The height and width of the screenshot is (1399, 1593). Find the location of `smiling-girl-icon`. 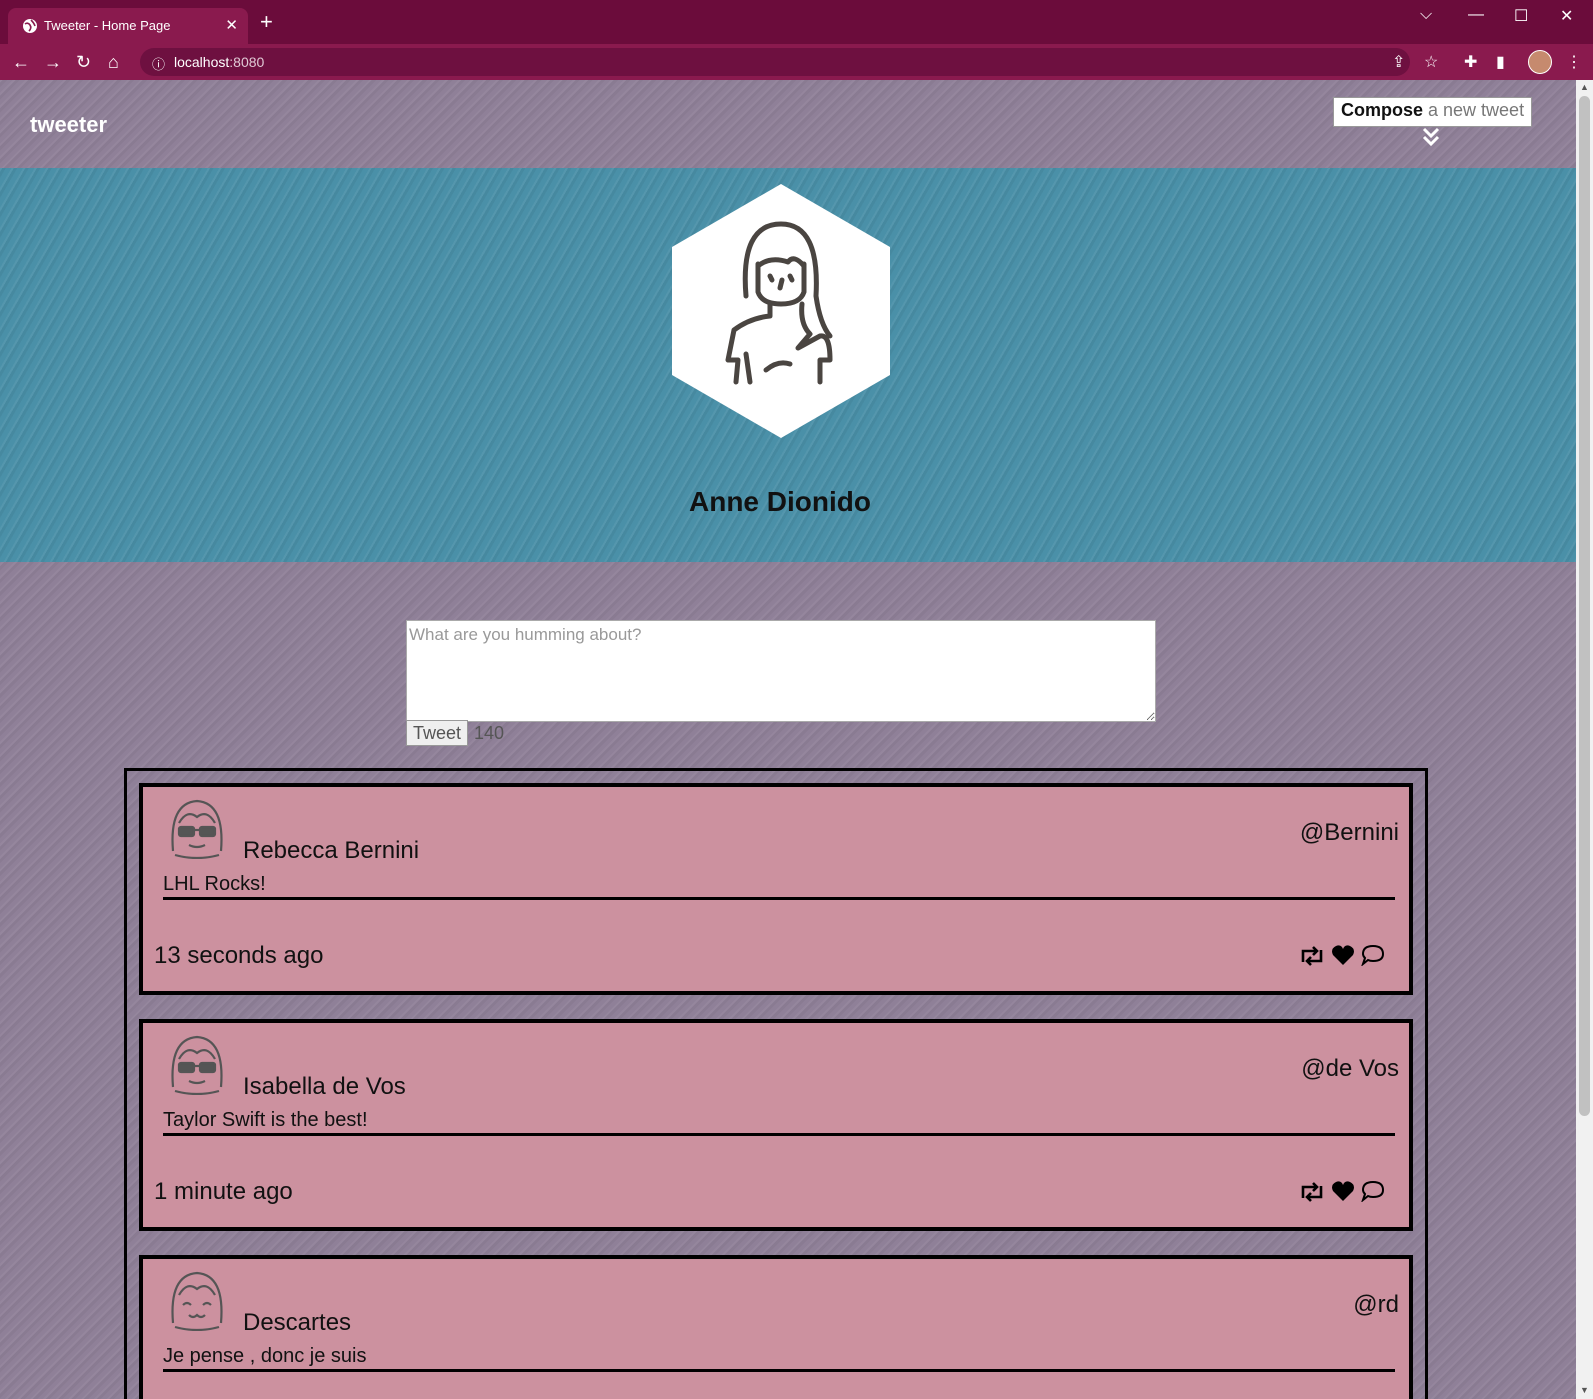

smiling-girl-icon is located at coordinates (197, 1301).